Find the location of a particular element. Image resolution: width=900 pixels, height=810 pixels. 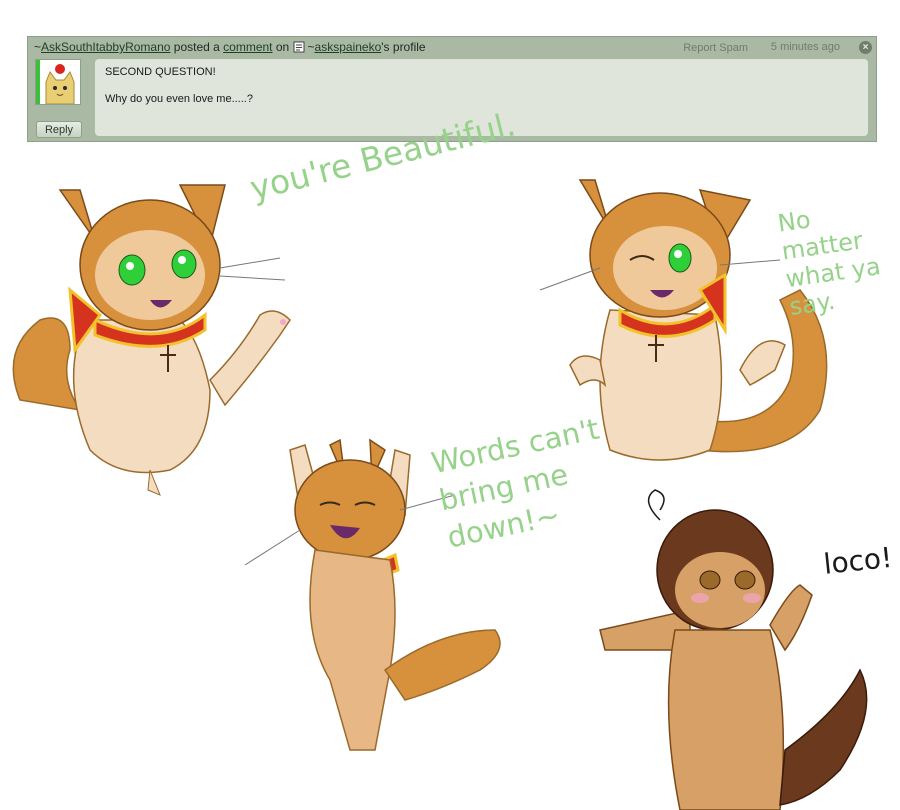

author-tilde: ~ is located at coordinates (38, 47).